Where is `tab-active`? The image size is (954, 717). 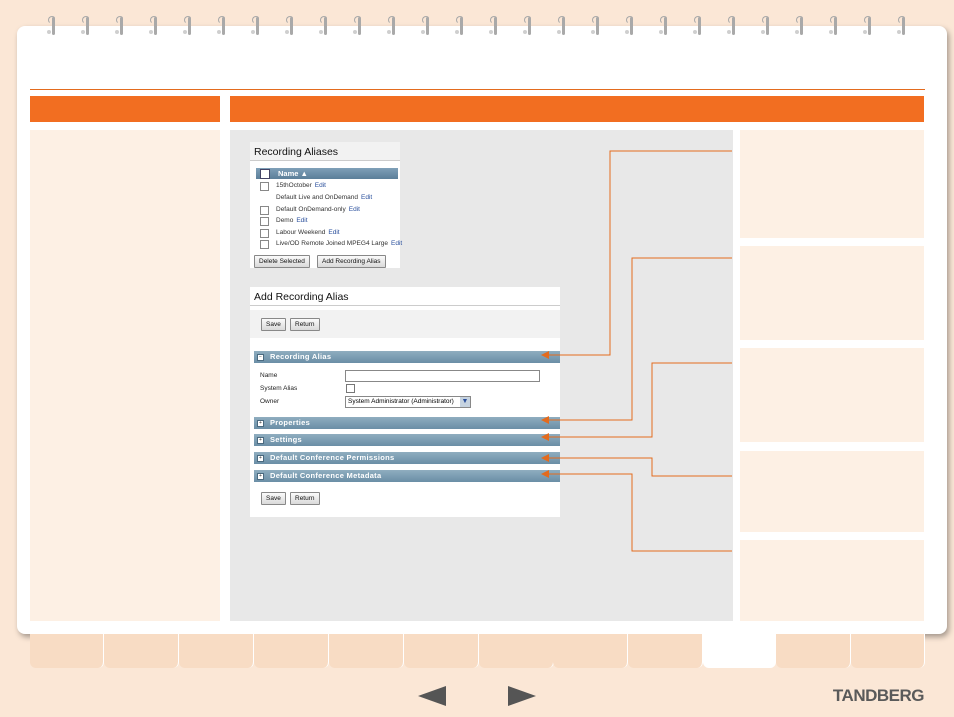 tab-active is located at coordinates (739, 648).